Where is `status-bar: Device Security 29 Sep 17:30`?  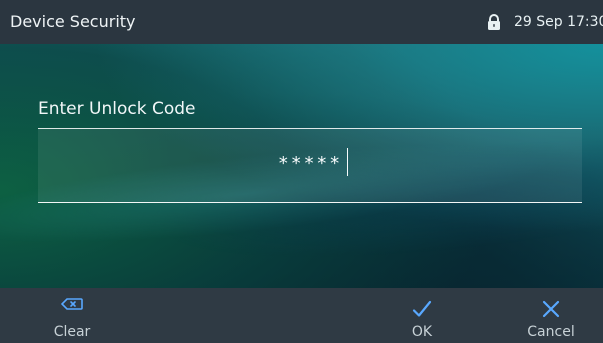 status-bar: Device Security 29 Sep 17:30 is located at coordinates (301, 22).